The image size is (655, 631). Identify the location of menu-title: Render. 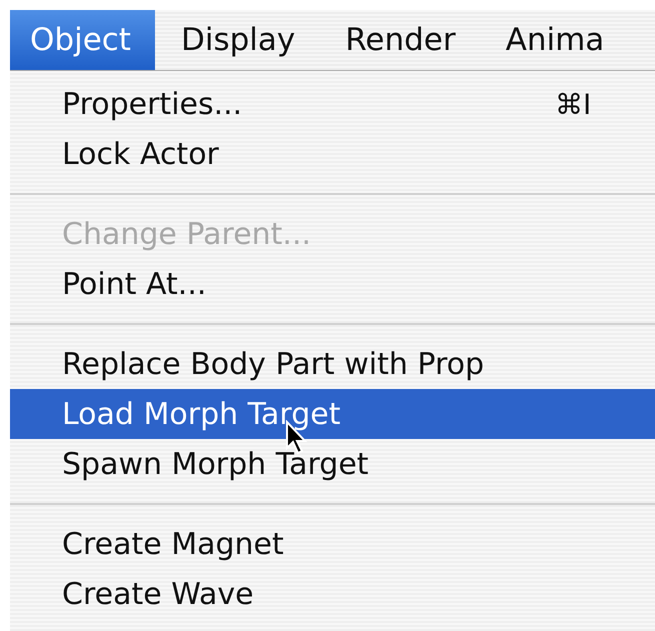
(399, 40).